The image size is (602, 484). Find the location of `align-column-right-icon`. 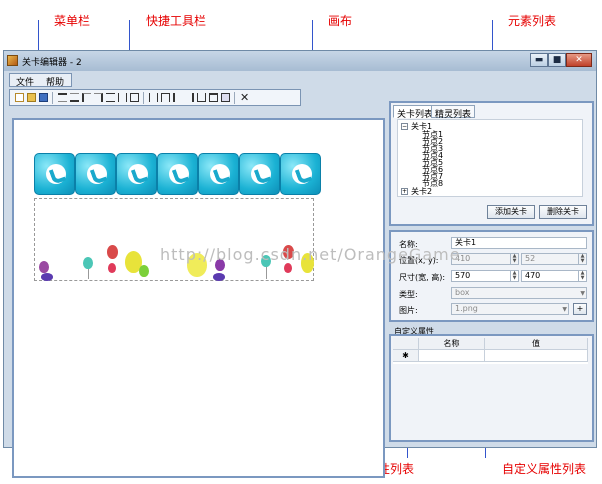

align-column-right-icon is located at coordinates (189, 97).